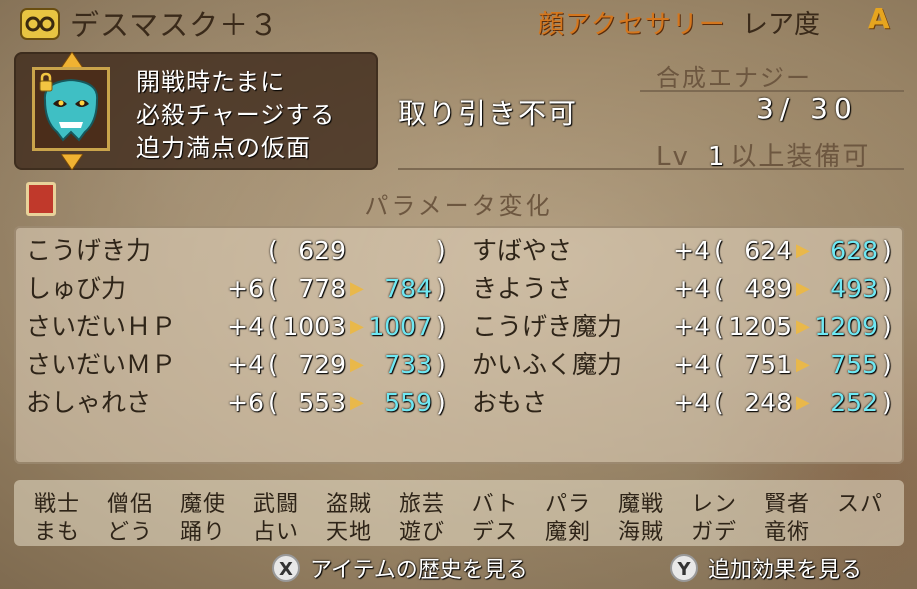 The height and width of the screenshot is (589, 917). Describe the element at coordinates (223, 148) in the screenshot. I see `description-line-3: 迫力満点の仮面` at that location.